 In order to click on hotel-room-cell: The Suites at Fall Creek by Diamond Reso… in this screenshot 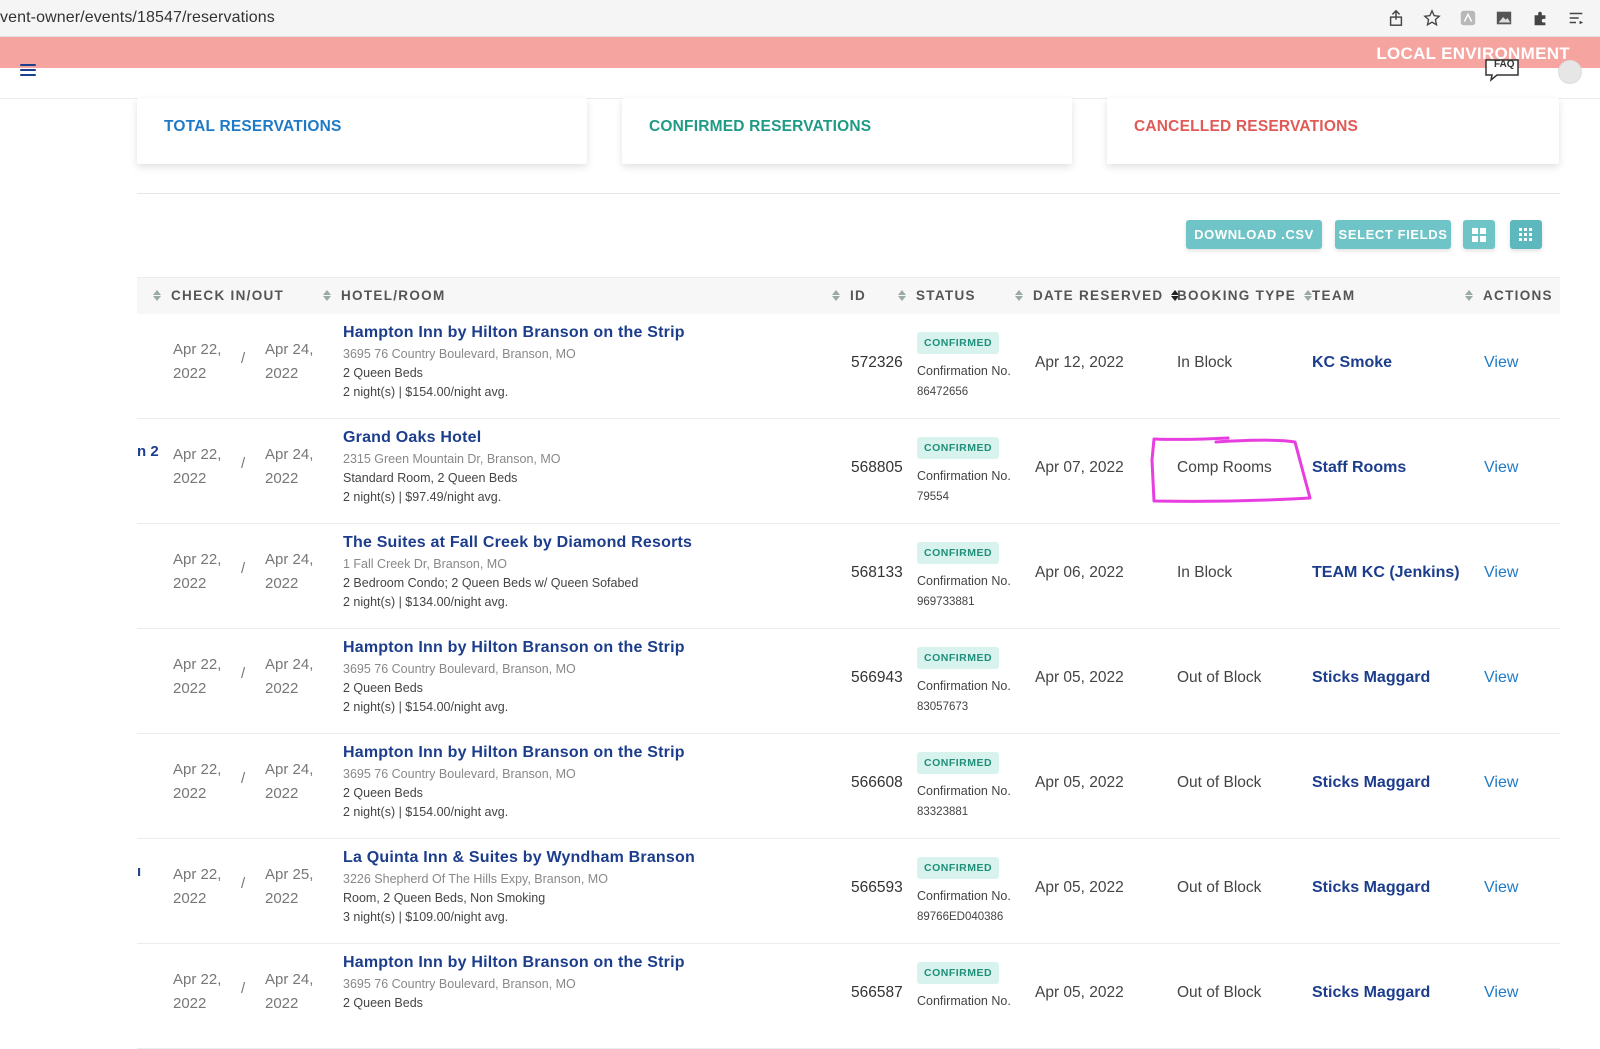, I will do `click(573, 571)`.